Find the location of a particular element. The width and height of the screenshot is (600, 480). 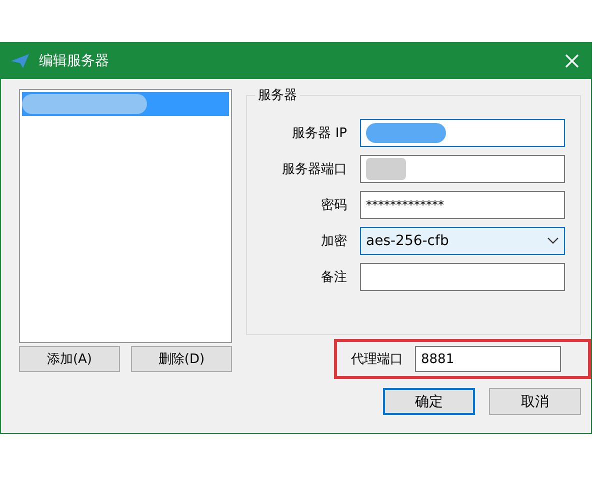

input-field: ************* is located at coordinates (462, 205).